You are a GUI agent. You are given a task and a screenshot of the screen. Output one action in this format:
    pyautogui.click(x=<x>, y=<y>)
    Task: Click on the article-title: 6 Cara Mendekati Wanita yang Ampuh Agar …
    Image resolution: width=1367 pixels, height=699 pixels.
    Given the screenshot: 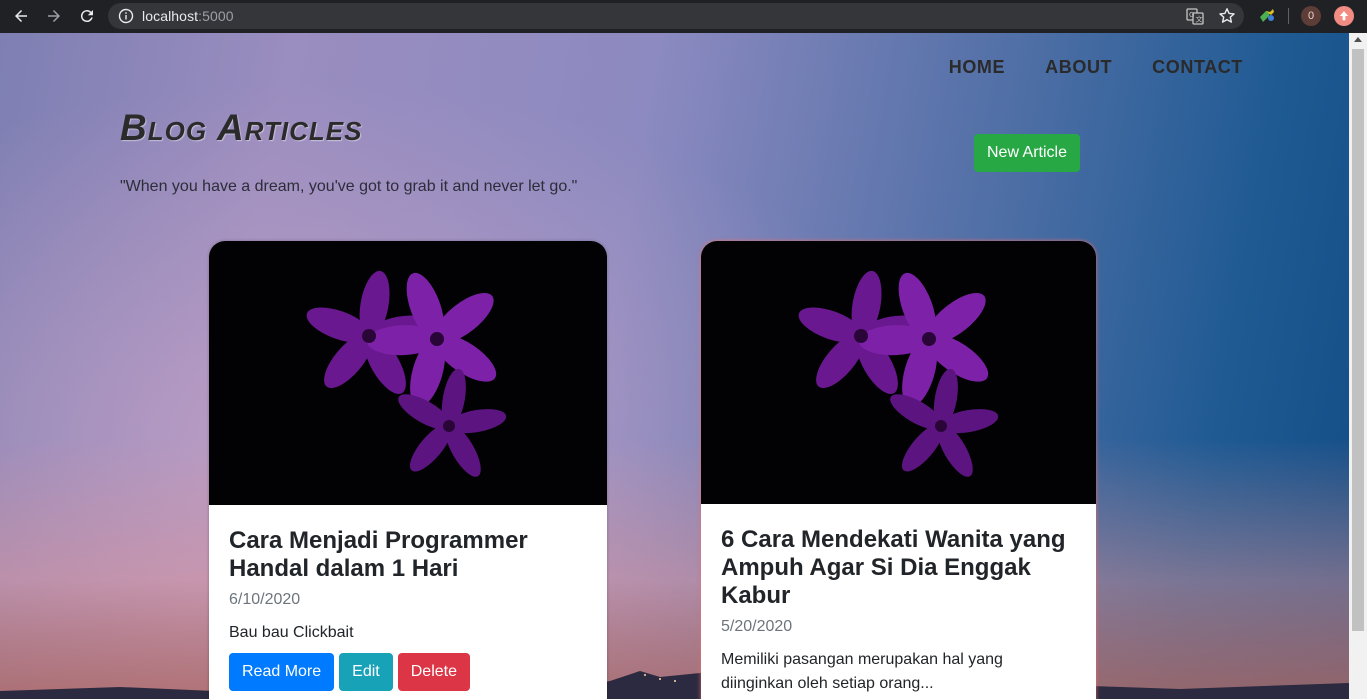 What is the action you would take?
    pyautogui.click(x=898, y=568)
    